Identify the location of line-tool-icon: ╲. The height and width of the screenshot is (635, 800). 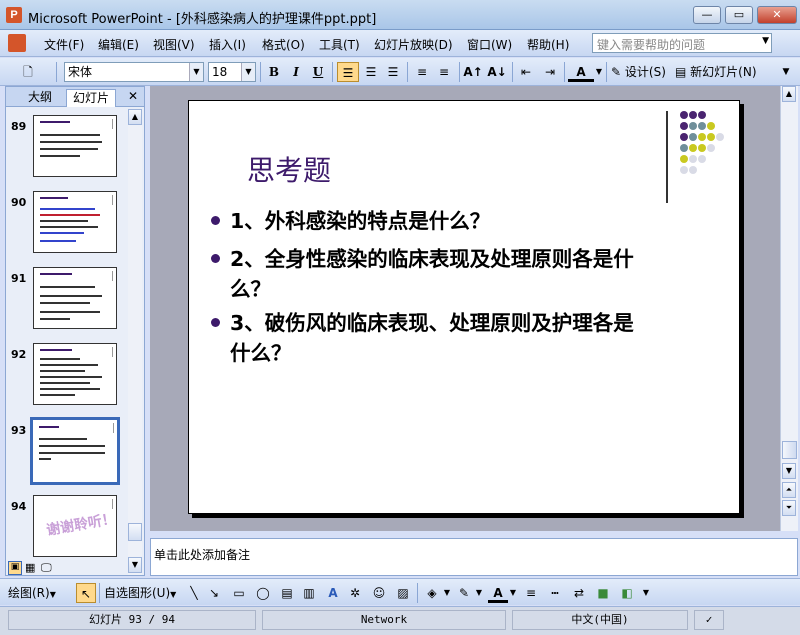
(194, 593).